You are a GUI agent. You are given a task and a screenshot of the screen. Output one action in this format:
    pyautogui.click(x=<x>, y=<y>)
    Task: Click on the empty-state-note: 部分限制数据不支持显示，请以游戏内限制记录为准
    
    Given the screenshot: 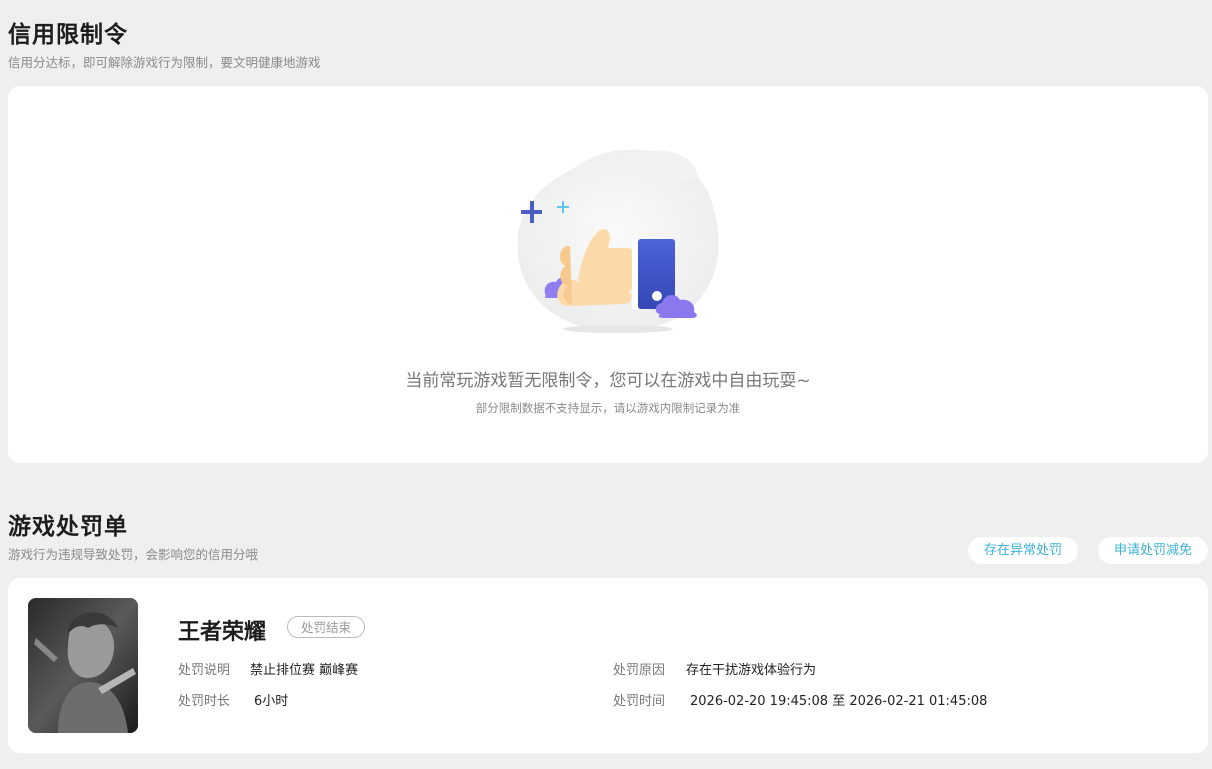 What is the action you would take?
    pyautogui.click(x=608, y=408)
    